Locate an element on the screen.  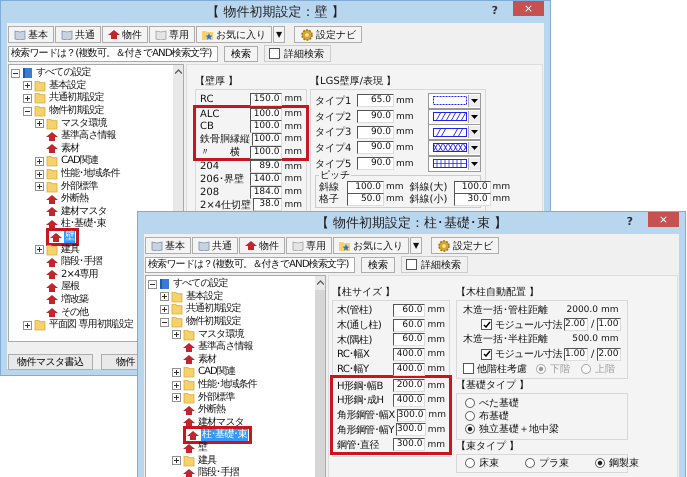
toolbar-button: 物件 is located at coordinates (125, 34).